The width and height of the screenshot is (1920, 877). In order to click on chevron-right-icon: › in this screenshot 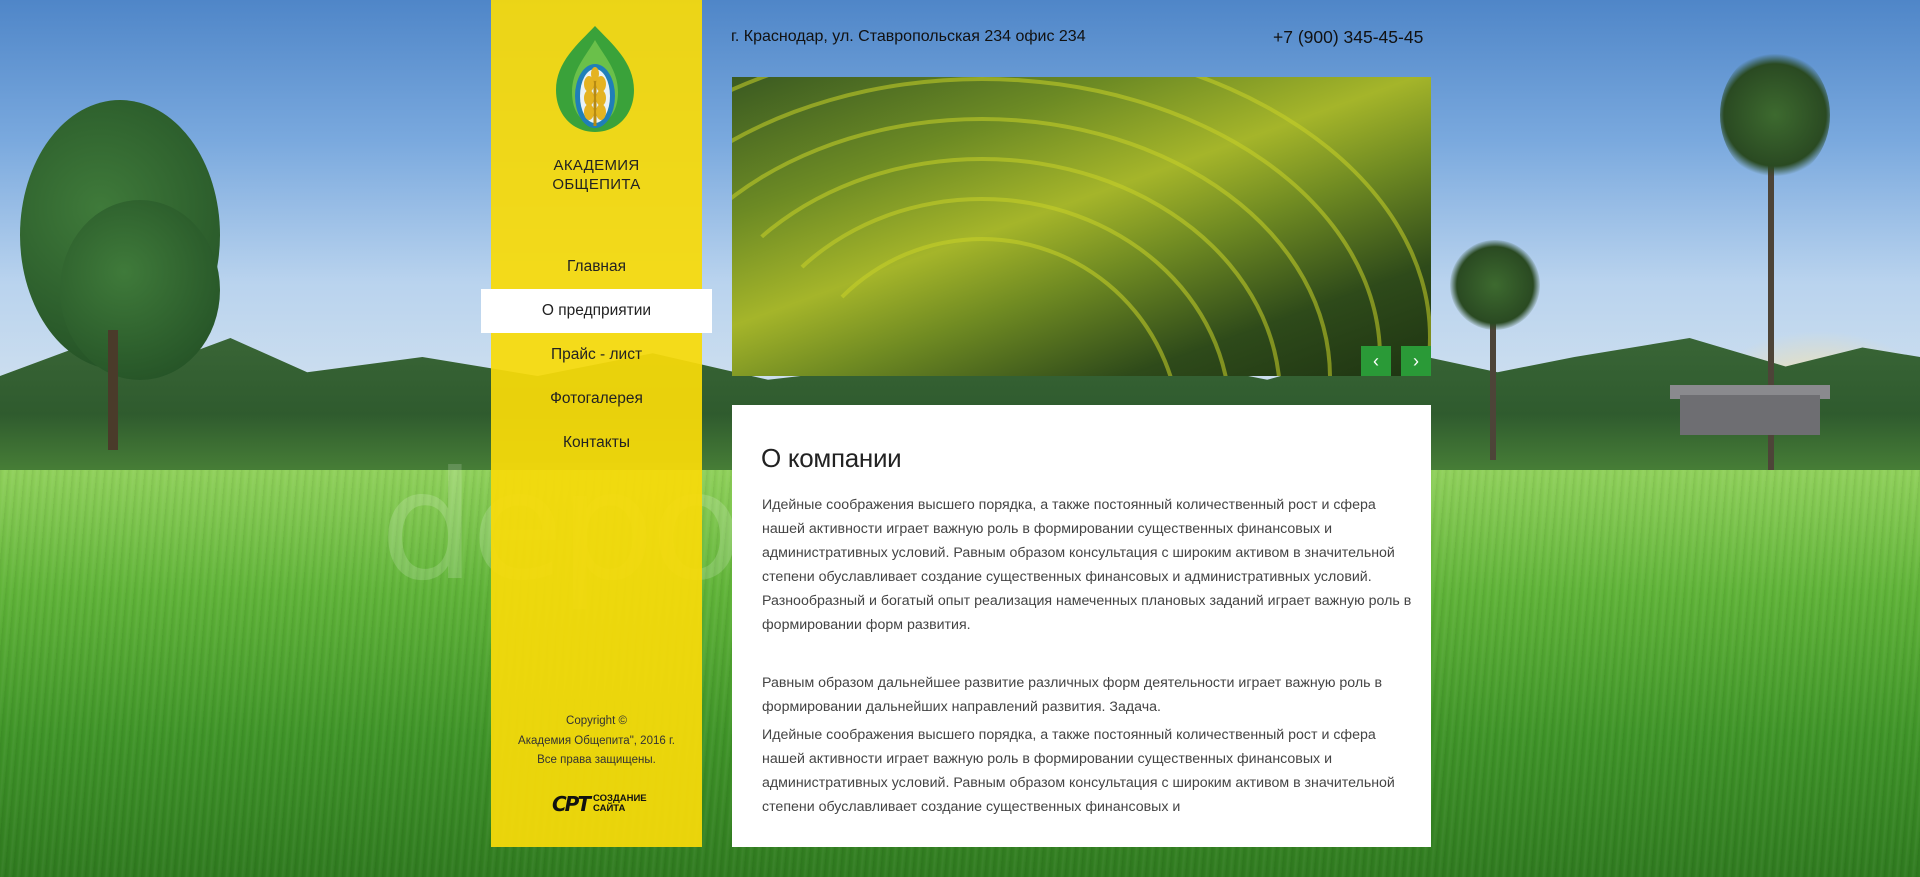, I will do `click(1416, 361)`.